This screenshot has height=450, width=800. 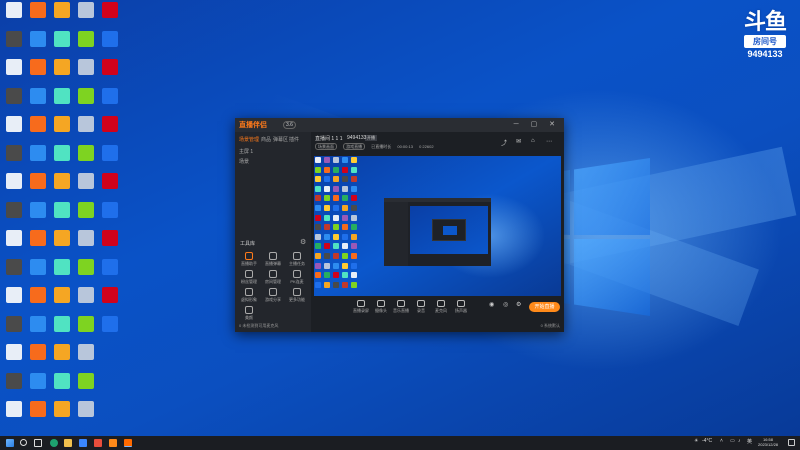 I want to click on search-icon, so click(x=23, y=442).